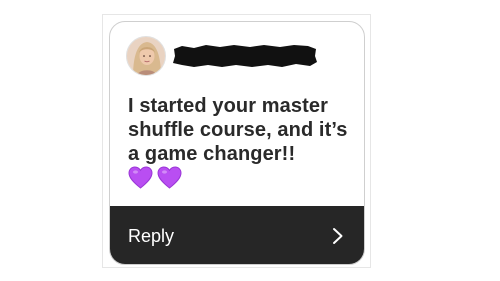 Image resolution: width=500 pixels, height=281 pixels. Describe the element at coordinates (155, 179) in the screenshot. I see `emoji-row` at that location.